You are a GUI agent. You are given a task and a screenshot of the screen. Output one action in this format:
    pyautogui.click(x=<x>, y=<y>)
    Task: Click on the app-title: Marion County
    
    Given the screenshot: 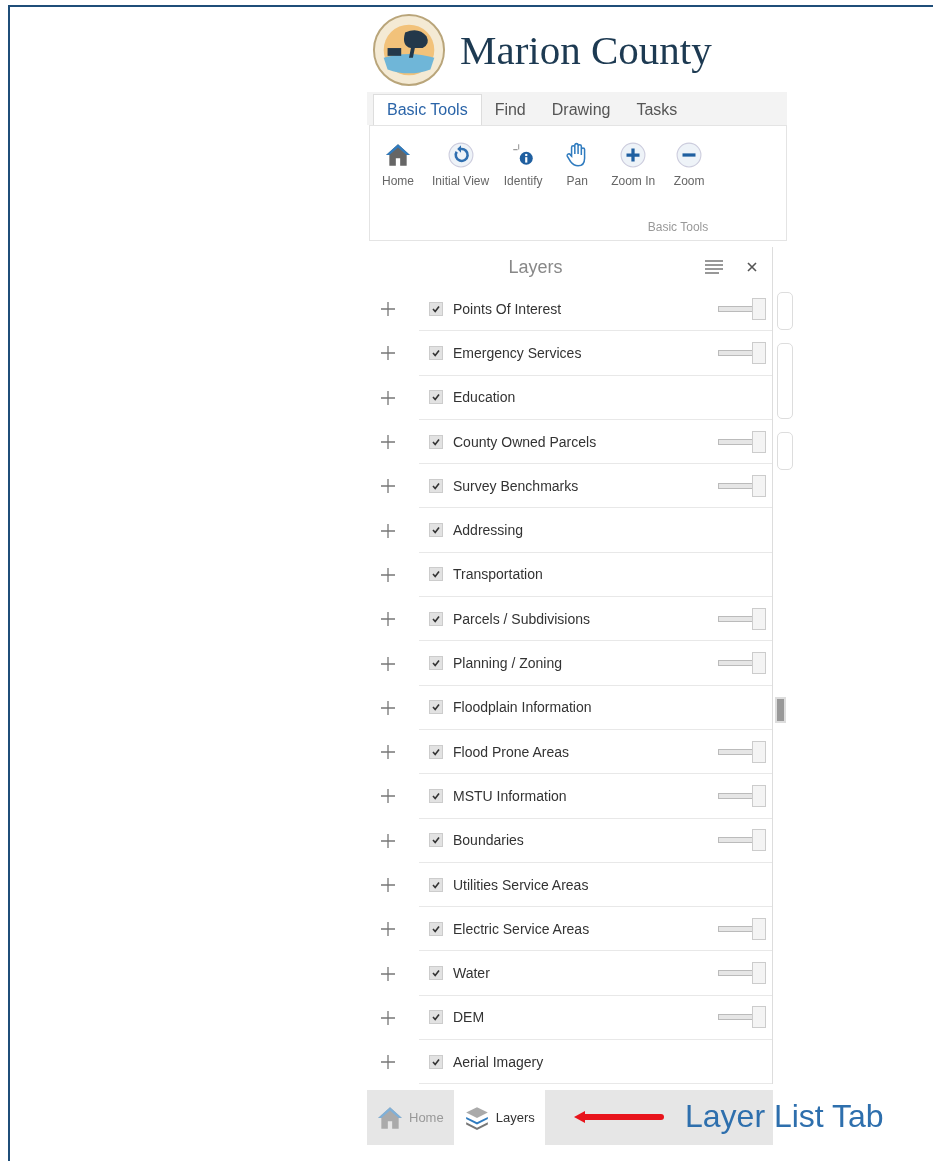 What is the action you would take?
    pyautogui.click(x=586, y=49)
    